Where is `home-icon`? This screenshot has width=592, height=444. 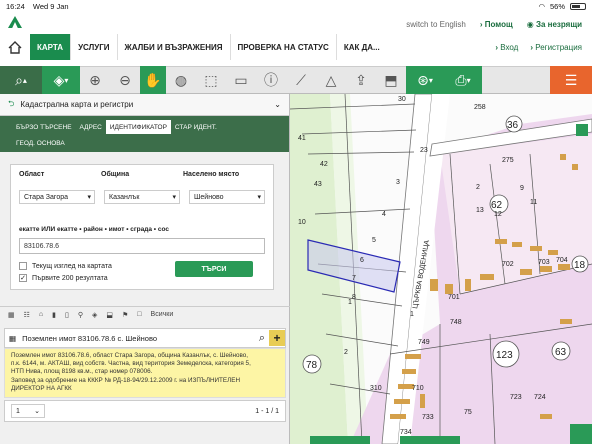 home-icon is located at coordinates (15, 47).